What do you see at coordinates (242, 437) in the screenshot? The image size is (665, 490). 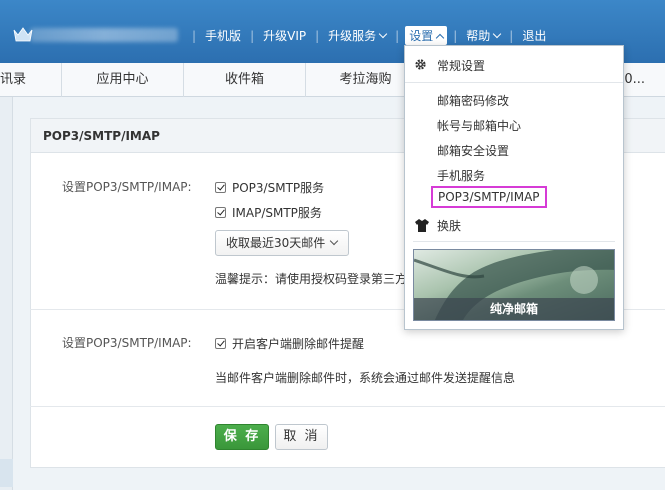 I see `save-button: 保 存` at bounding box center [242, 437].